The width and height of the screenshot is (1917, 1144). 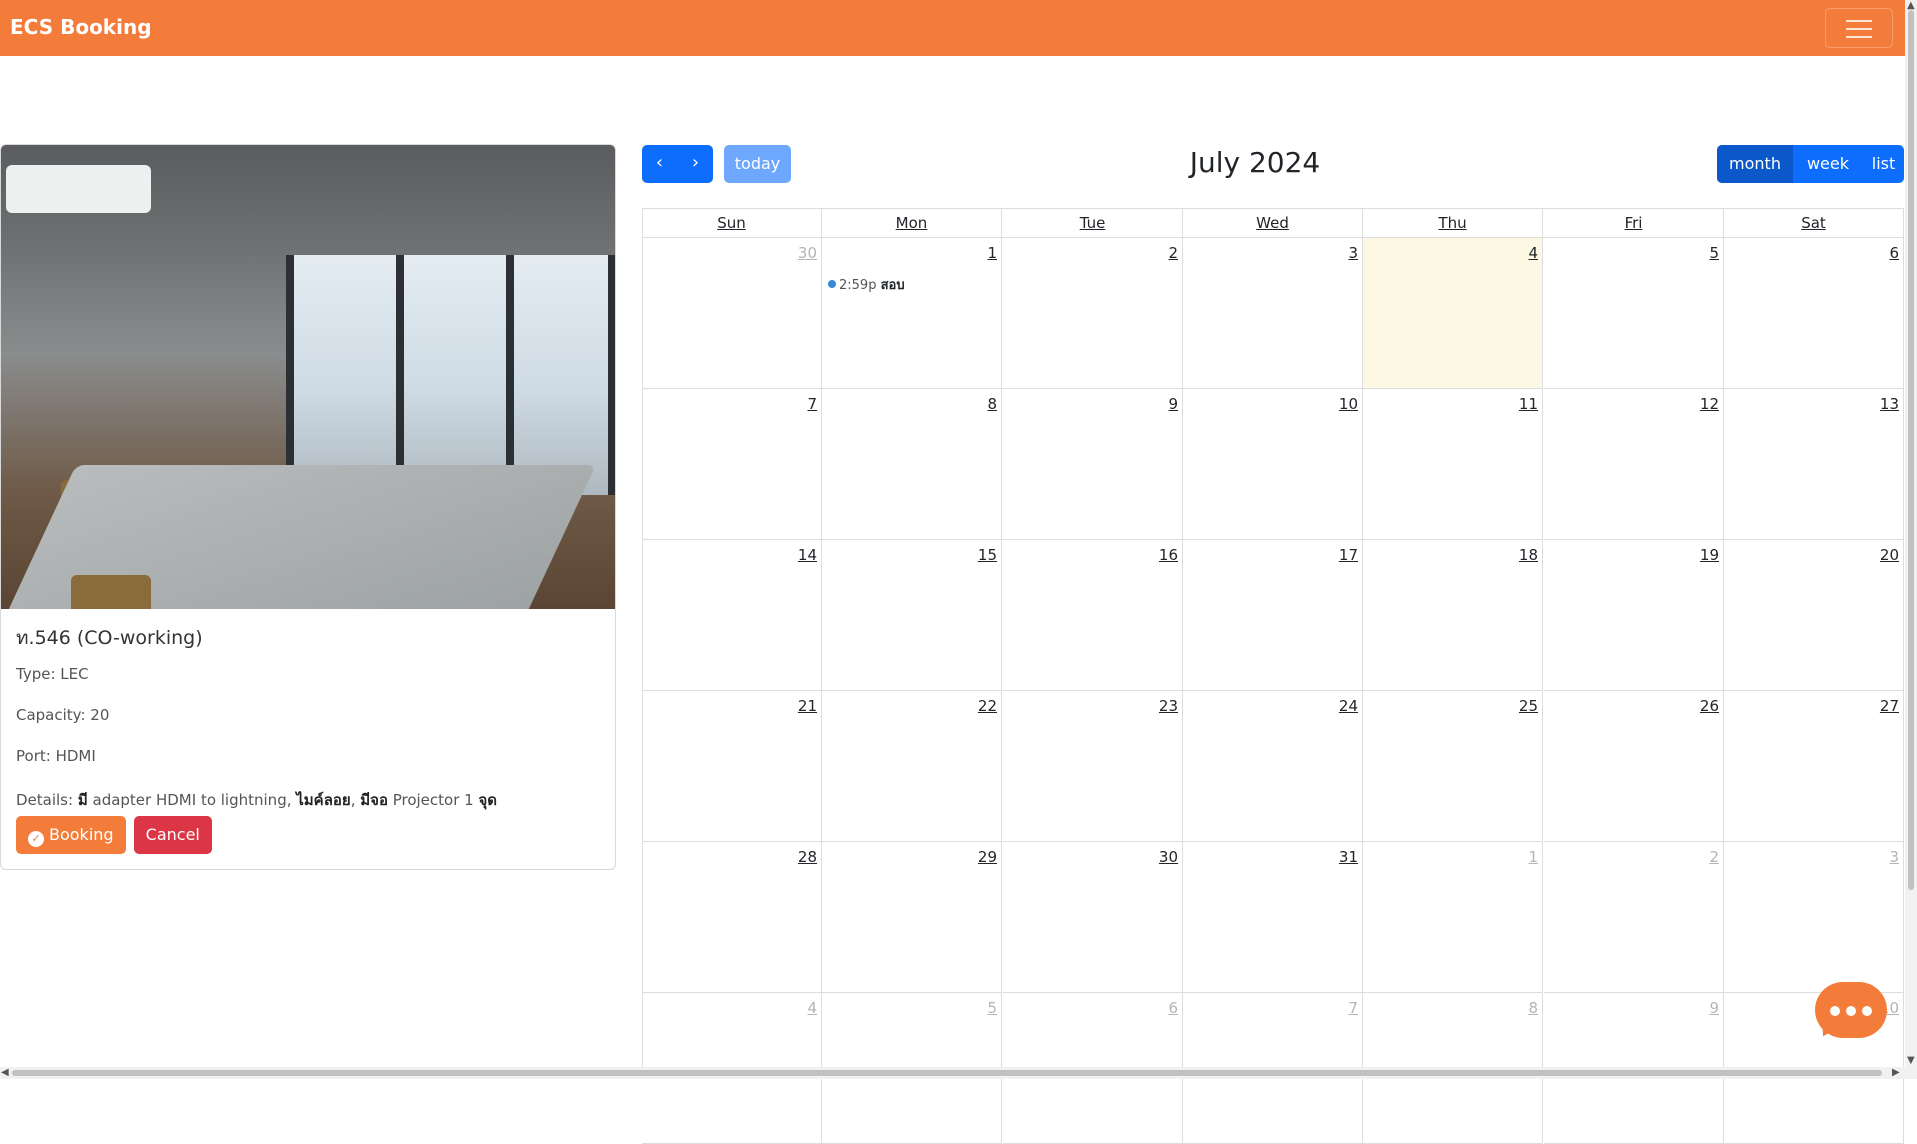 I want to click on day-cell: 16, so click(x=1093, y=615).